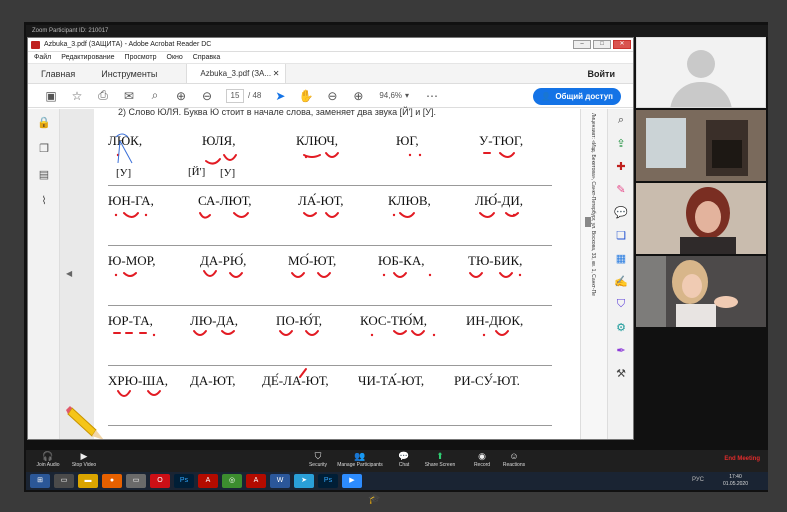 Image resolution: width=787 pixels, height=512 pixels. Describe the element at coordinates (87, 57) in the screenshot. I see `menu-edit: Редактирование` at that location.